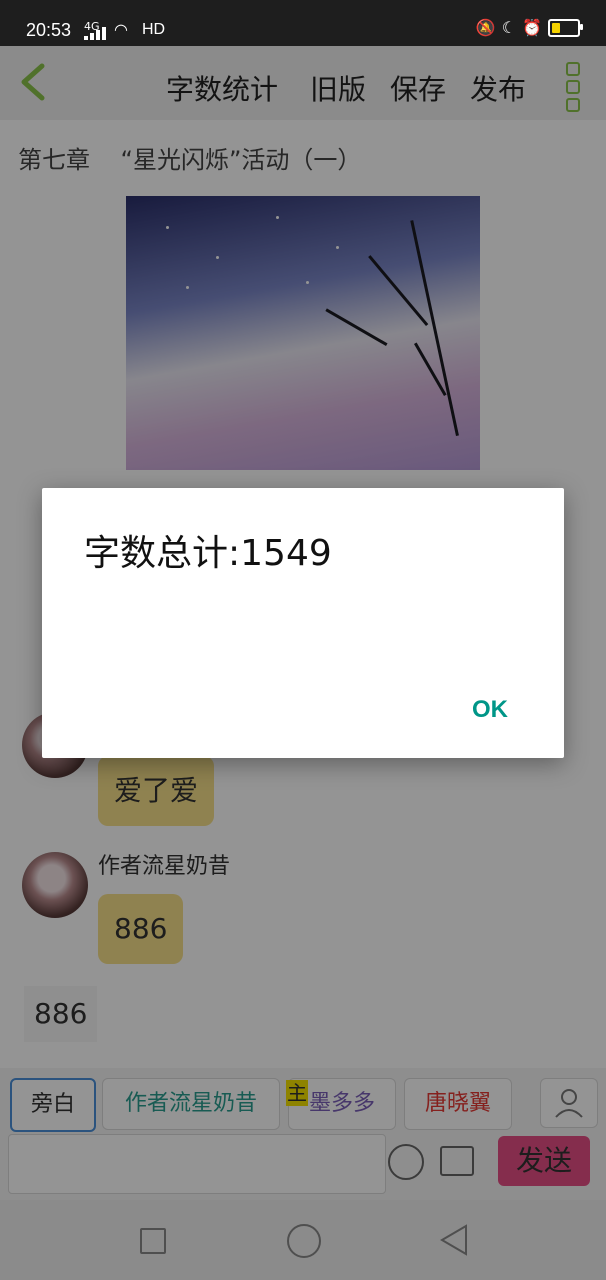  What do you see at coordinates (49, 30) in the screenshot?
I see `status-time: 20:53` at bounding box center [49, 30].